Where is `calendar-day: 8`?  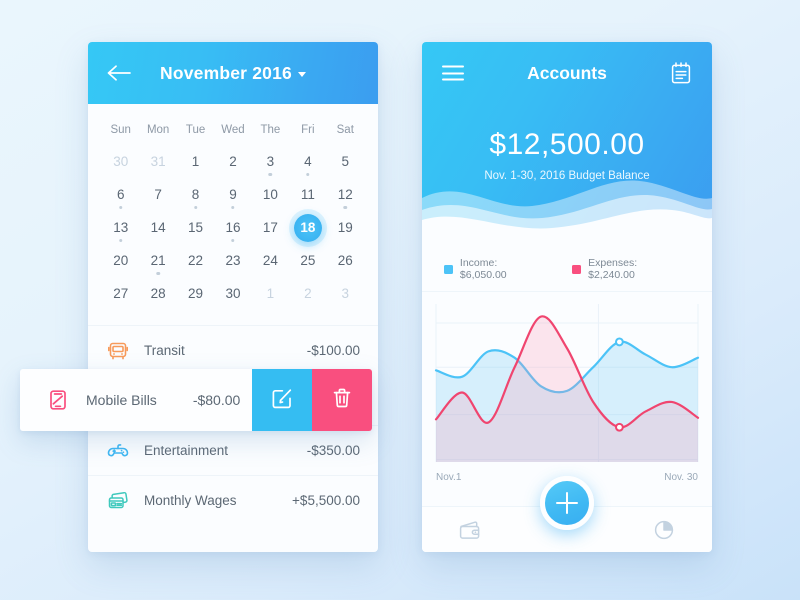
calendar-day: 8 is located at coordinates (195, 194).